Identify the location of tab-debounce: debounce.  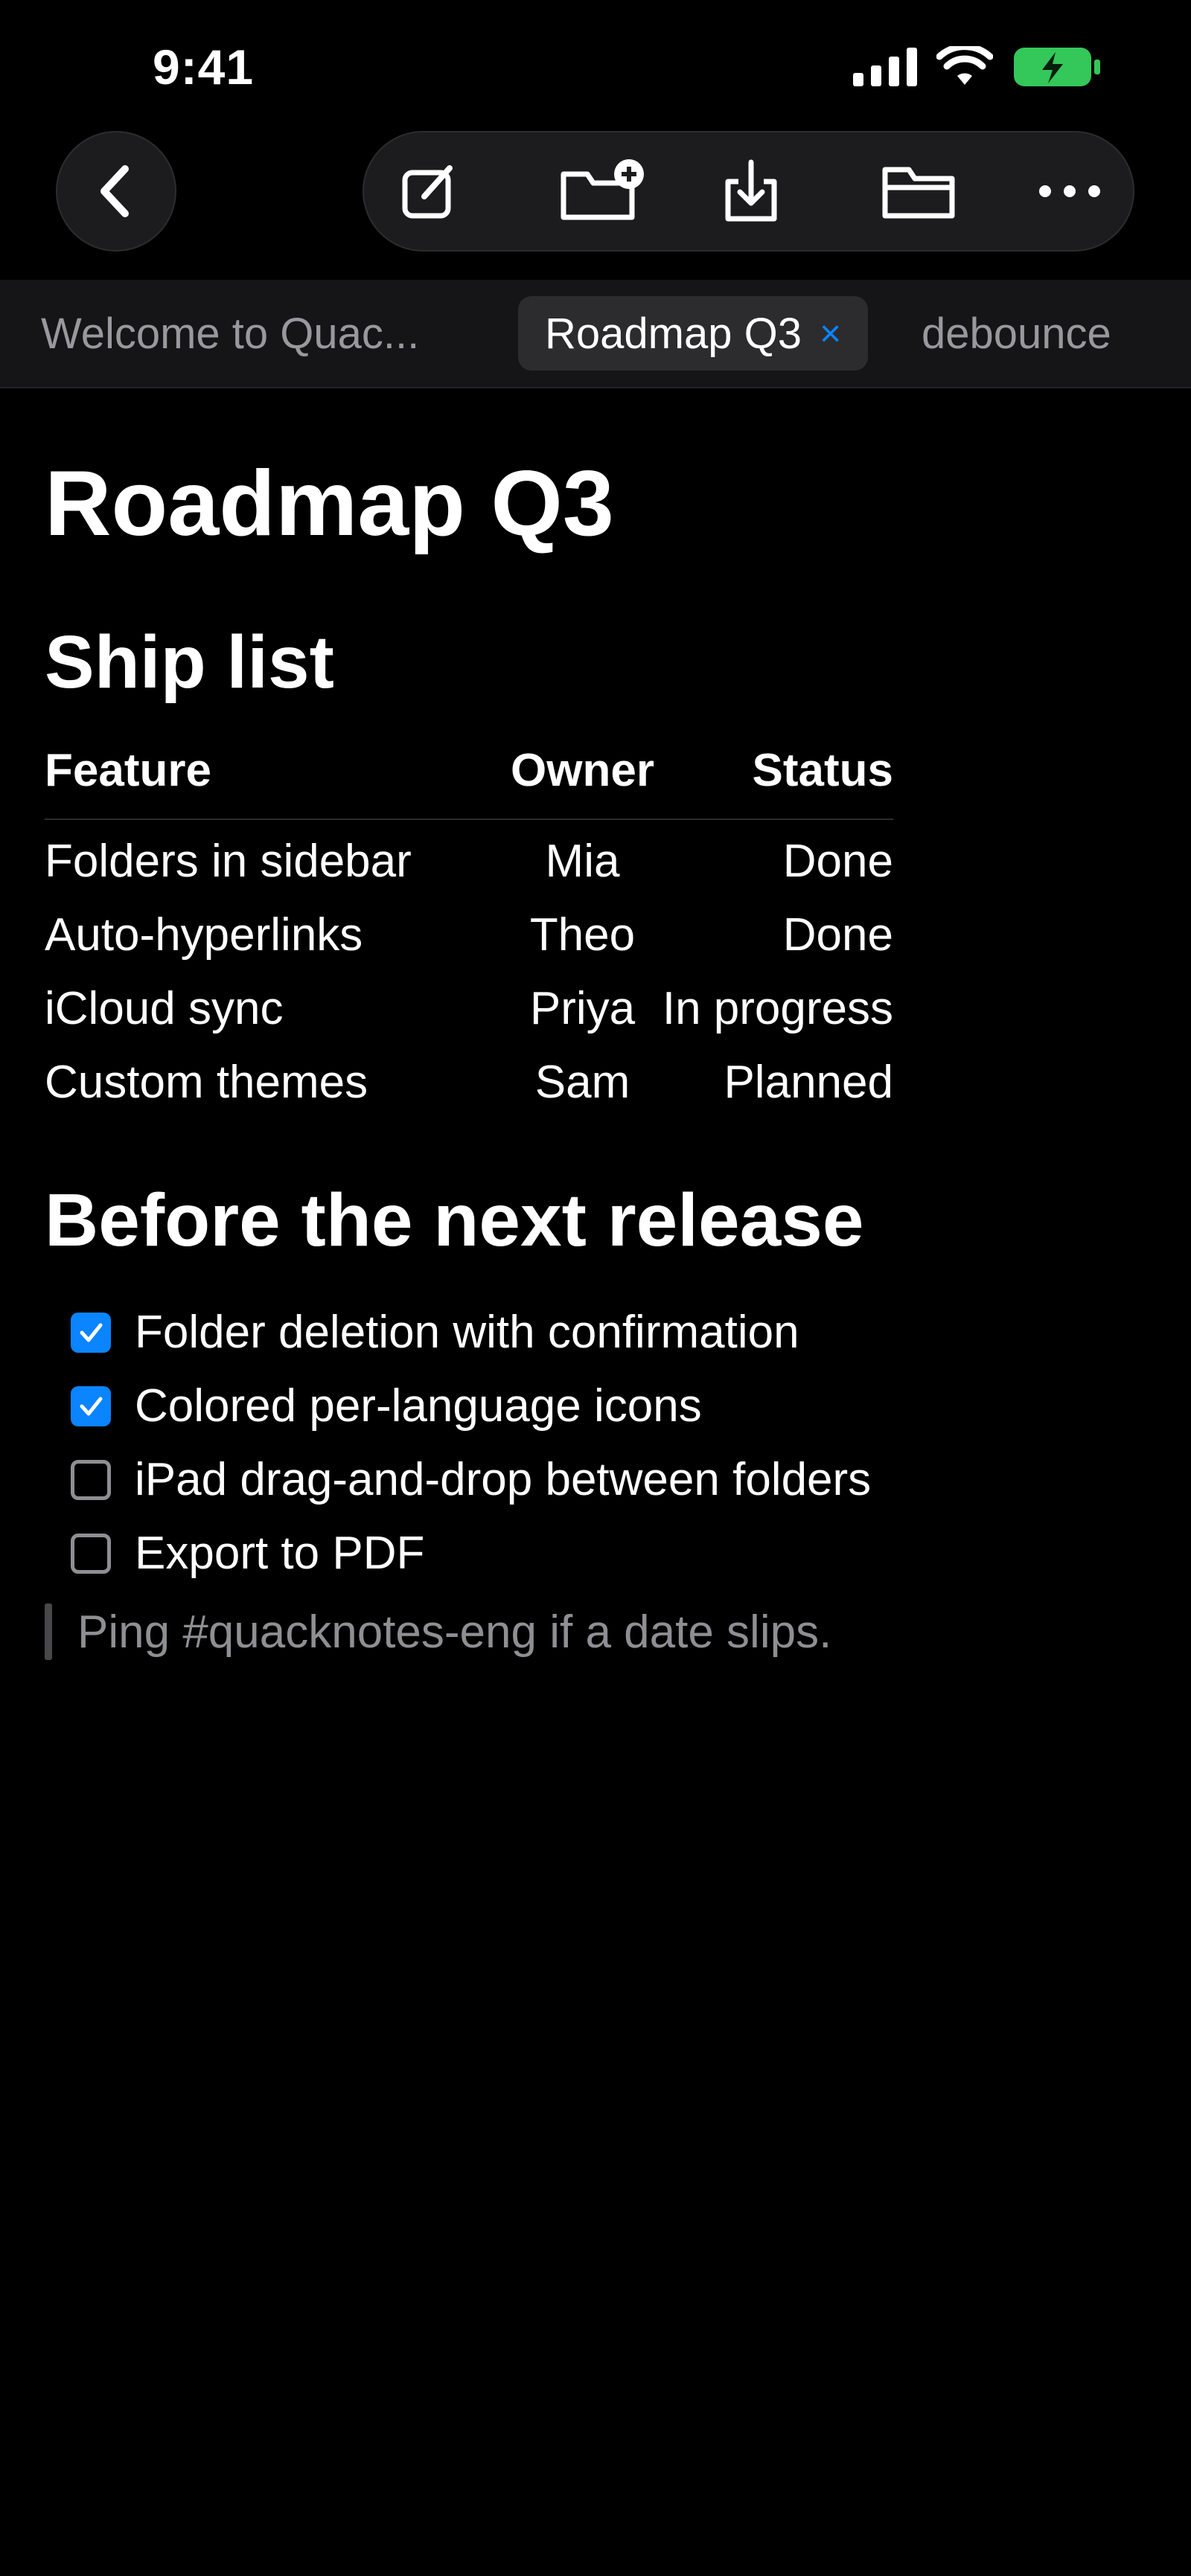
(1016, 333).